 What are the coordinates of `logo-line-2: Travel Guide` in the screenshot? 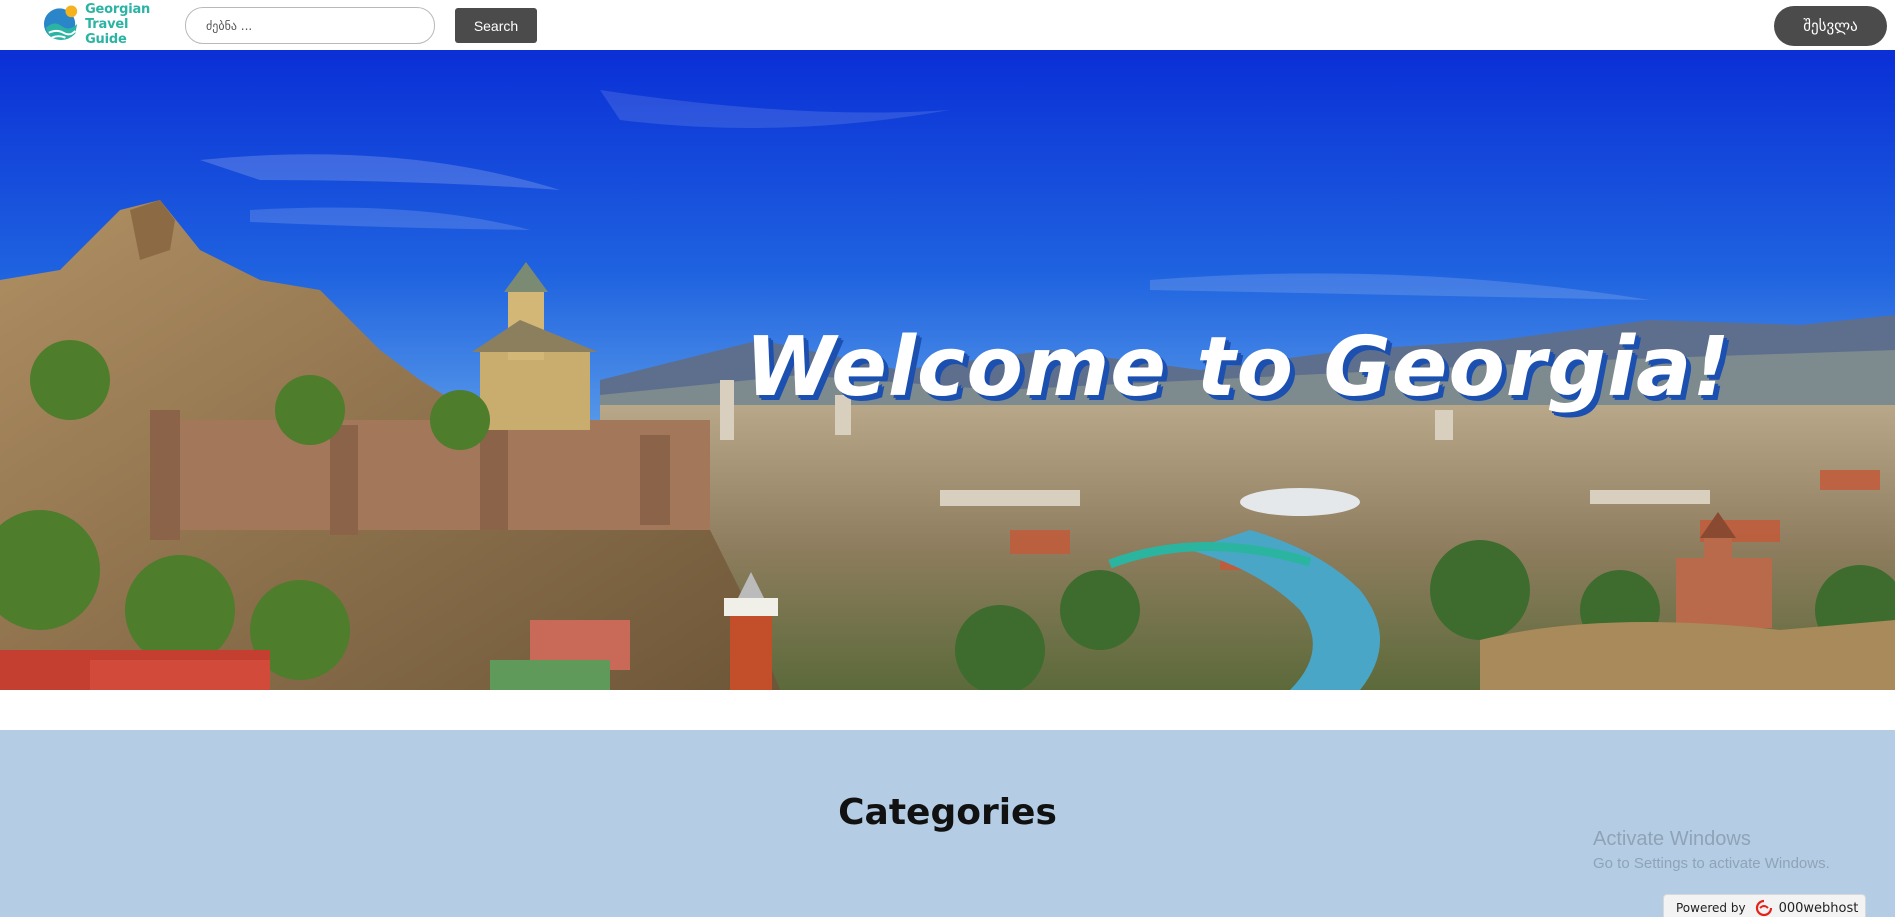 It's located at (107, 31).